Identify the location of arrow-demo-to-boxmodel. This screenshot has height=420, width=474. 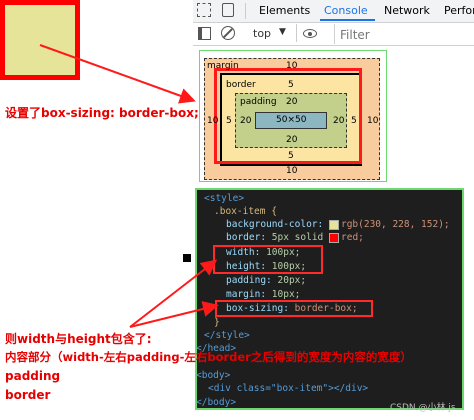
(117, 74).